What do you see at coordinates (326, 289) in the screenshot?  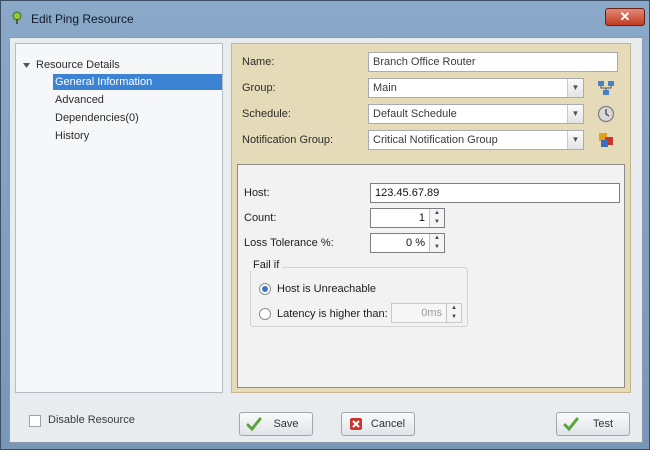 I see `host-unreachable-label: Host is Unreachable` at bounding box center [326, 289].